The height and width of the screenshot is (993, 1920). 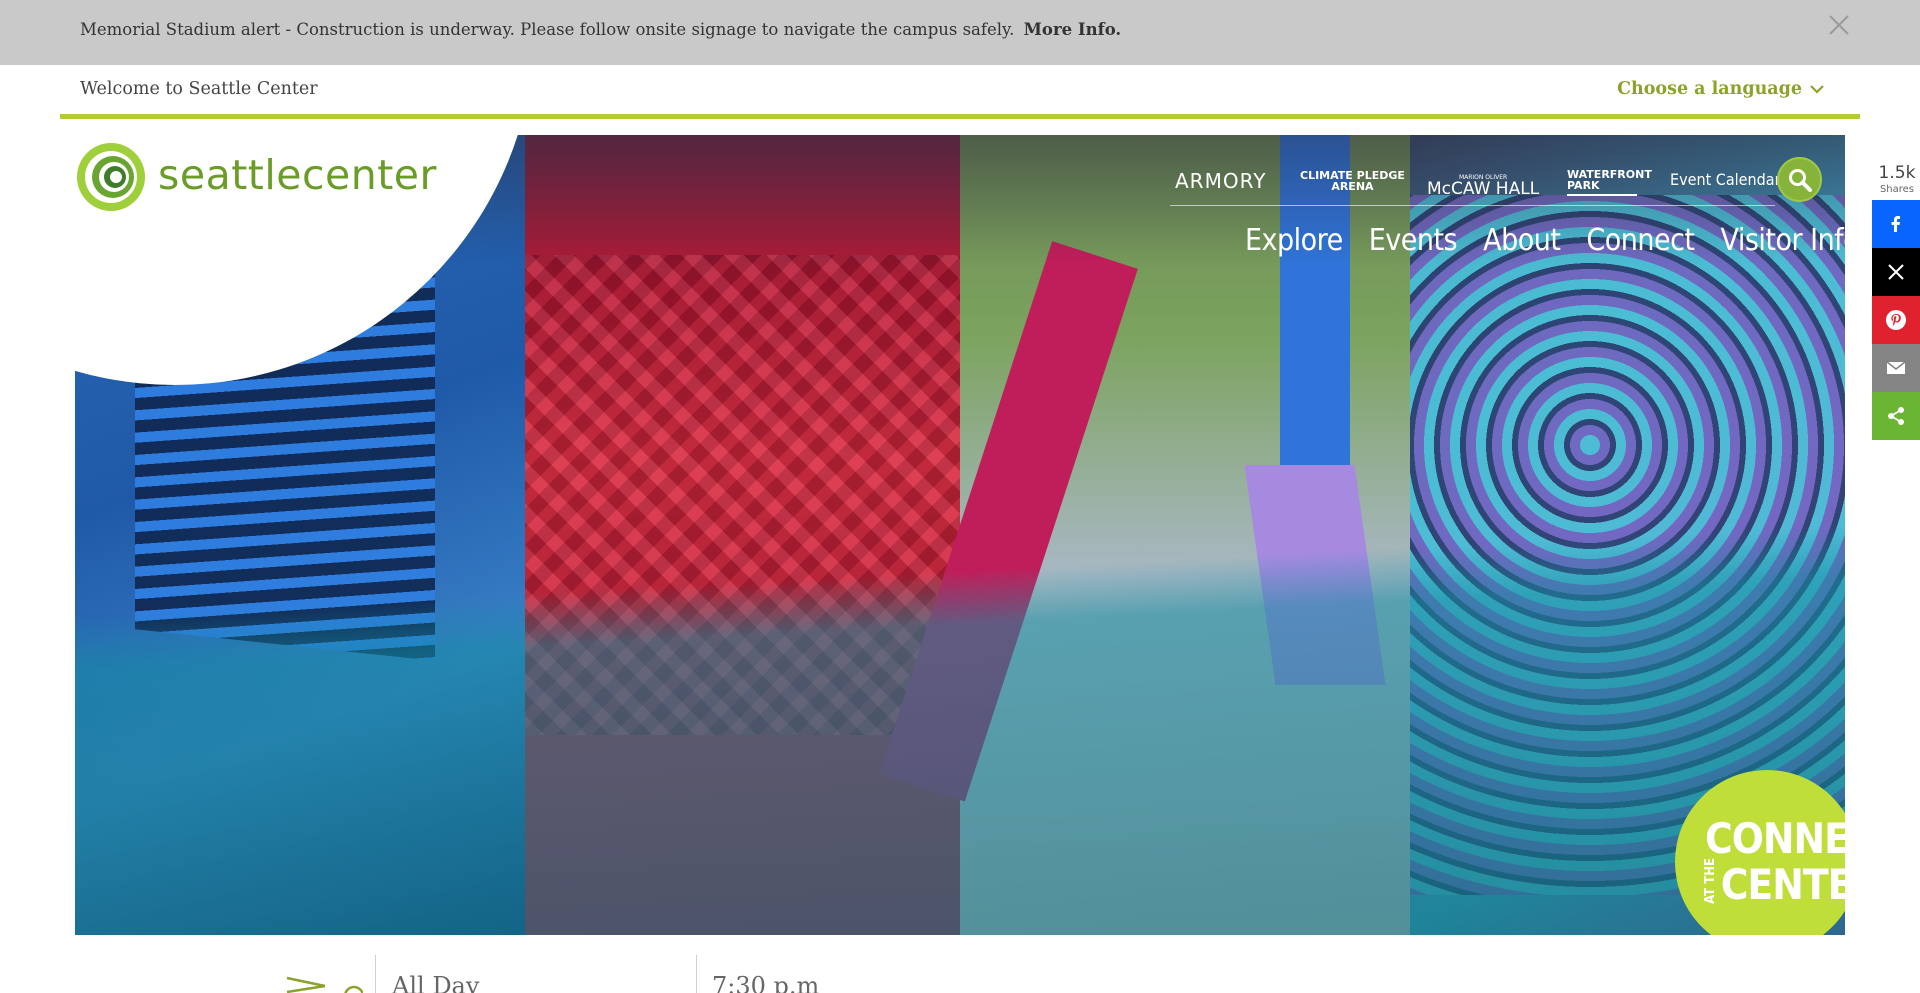 I want to click on waterfront-park-logo: WATERFRONT PARK, so click(x=1609, y=182).